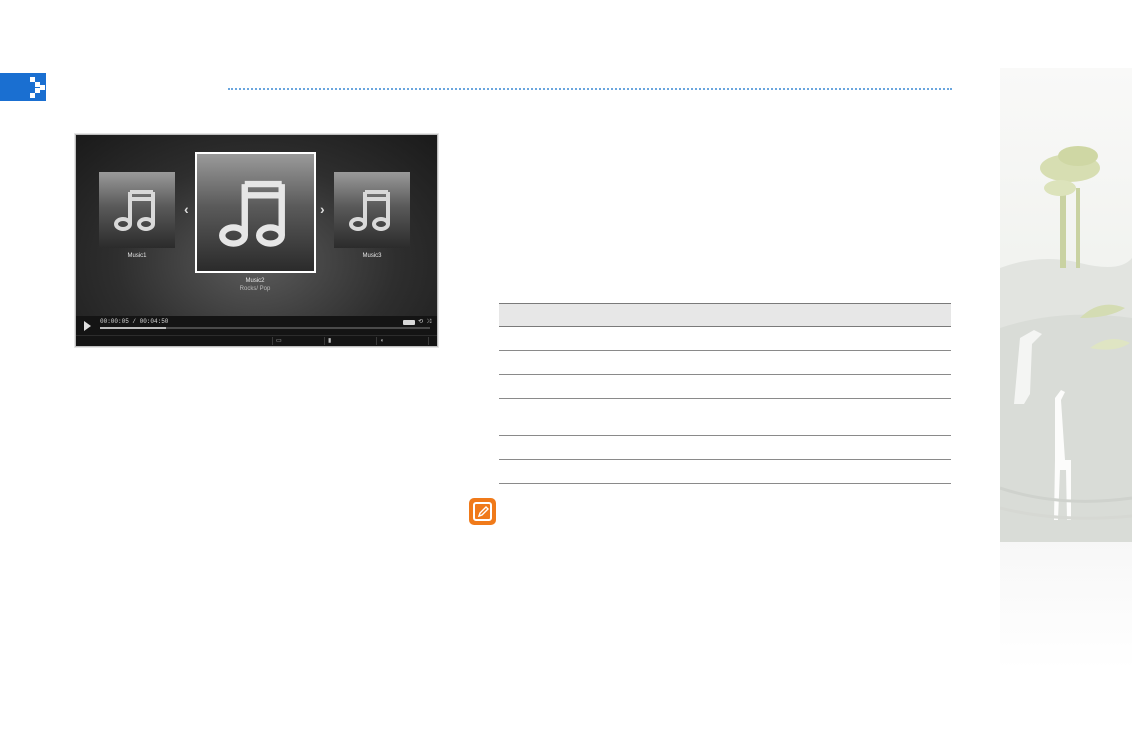 The width and height of the screenshot is (1132, 747). What do you see at coordinates (327, 341) in the screenshot?
I see `hint-back-icon: ▮` at bounding box center [327, 341].